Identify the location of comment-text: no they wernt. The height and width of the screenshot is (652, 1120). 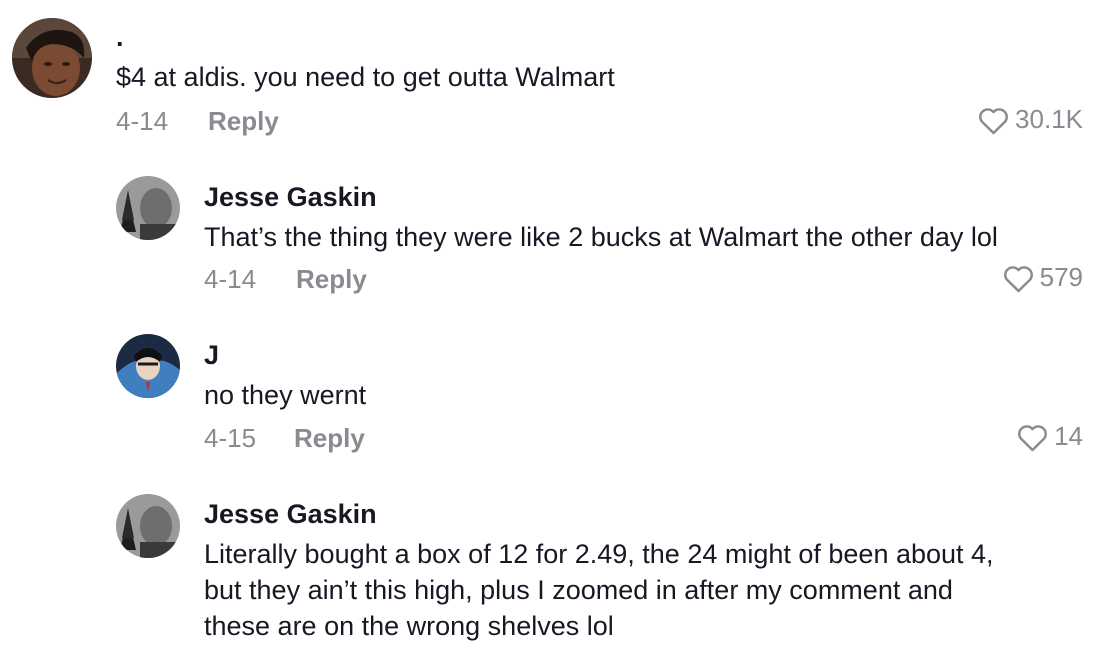
(285, 395).